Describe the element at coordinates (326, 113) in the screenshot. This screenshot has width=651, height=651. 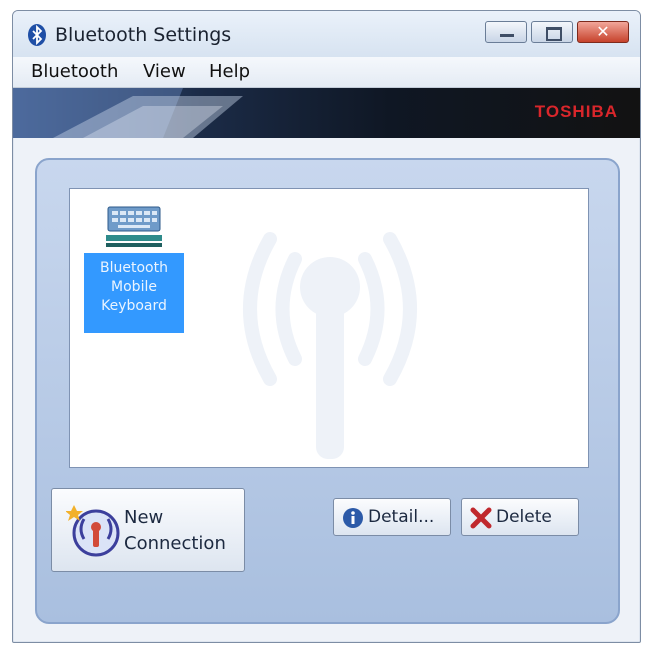
I see `brand-banner: TOSHIBA` at that location.